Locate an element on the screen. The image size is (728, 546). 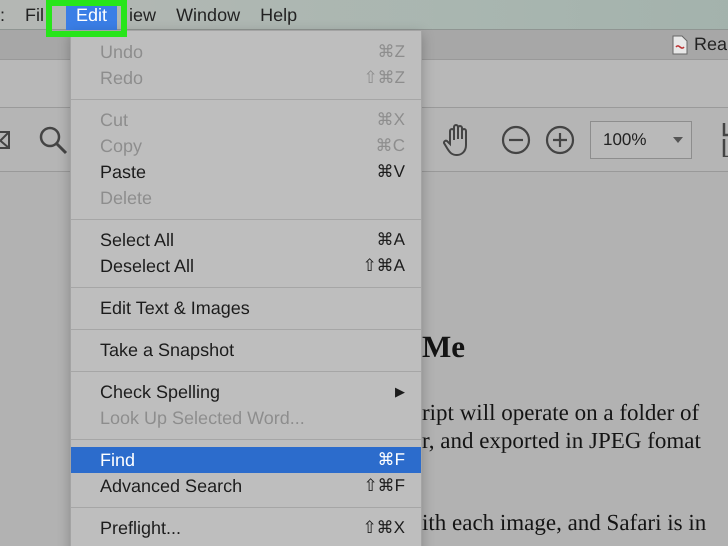
document-text-line: r, and exported in JPEG fomat is located at coordinates (562, 441).